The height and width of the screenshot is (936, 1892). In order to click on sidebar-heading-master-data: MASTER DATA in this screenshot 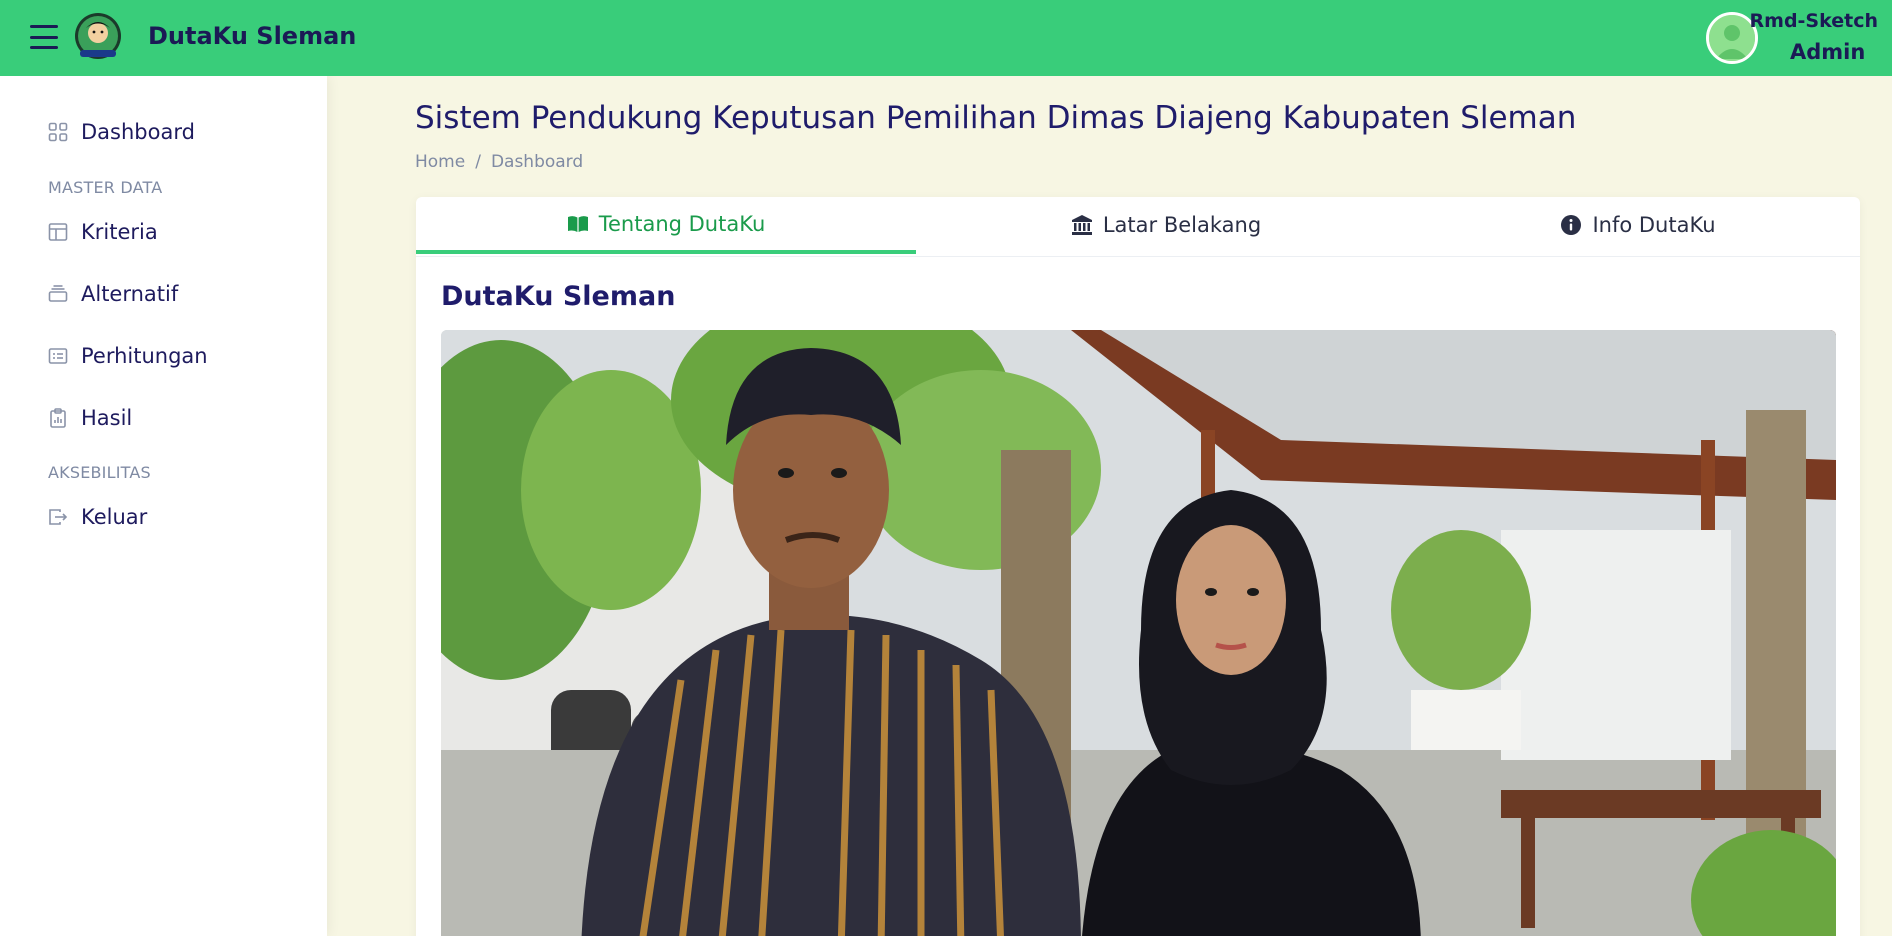, I will do `click(105, 187)`.